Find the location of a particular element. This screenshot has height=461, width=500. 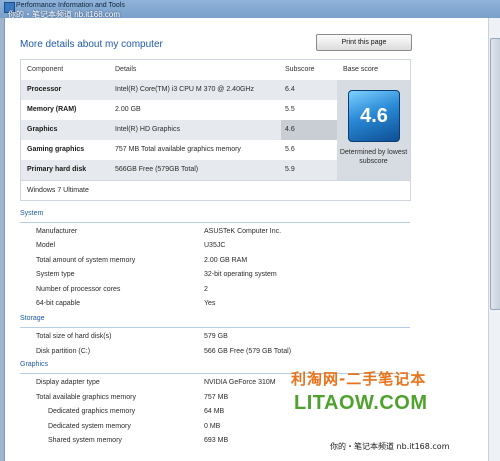

system-row: 64-bit capable Yes is located at coordinates (242, 304).